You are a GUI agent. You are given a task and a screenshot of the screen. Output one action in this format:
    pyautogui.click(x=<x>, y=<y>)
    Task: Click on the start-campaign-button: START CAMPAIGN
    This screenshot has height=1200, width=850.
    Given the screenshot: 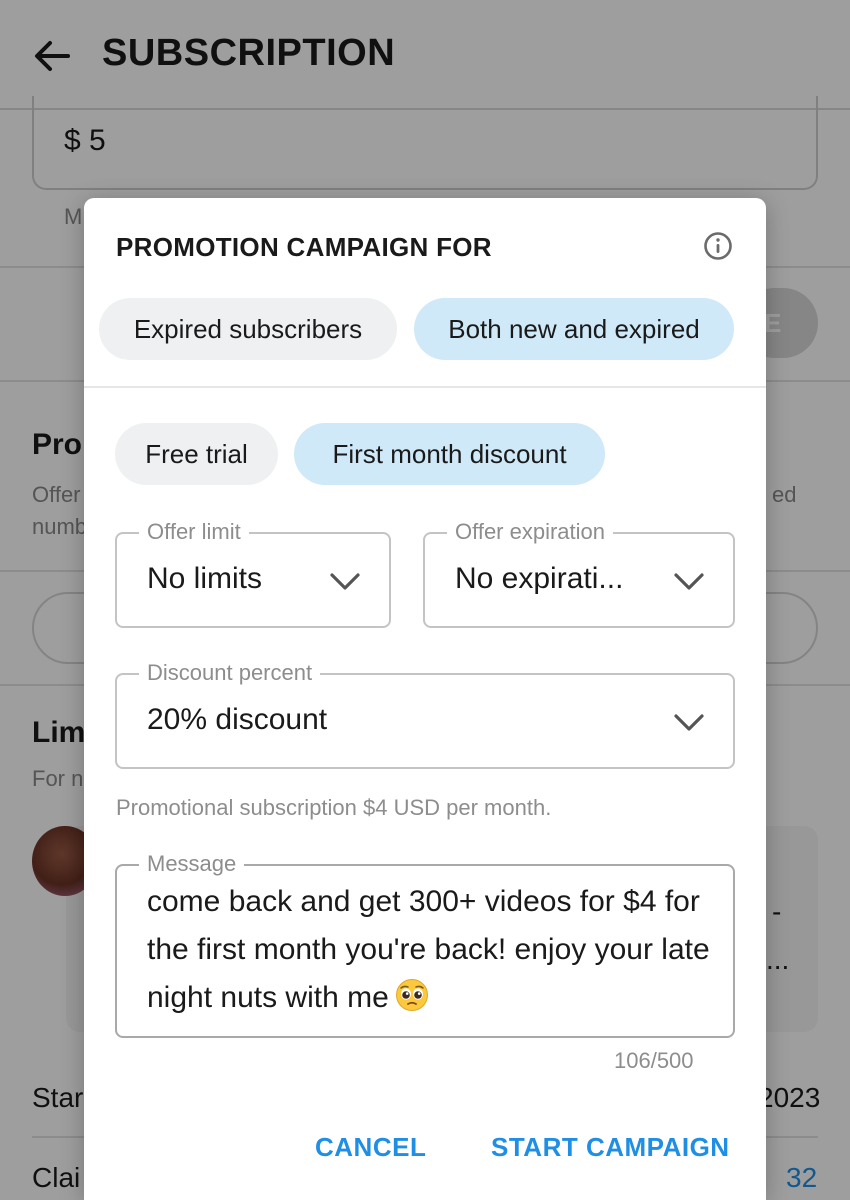 What is the action you would take?
    pyautogui.click(x=610, y=1147)
    